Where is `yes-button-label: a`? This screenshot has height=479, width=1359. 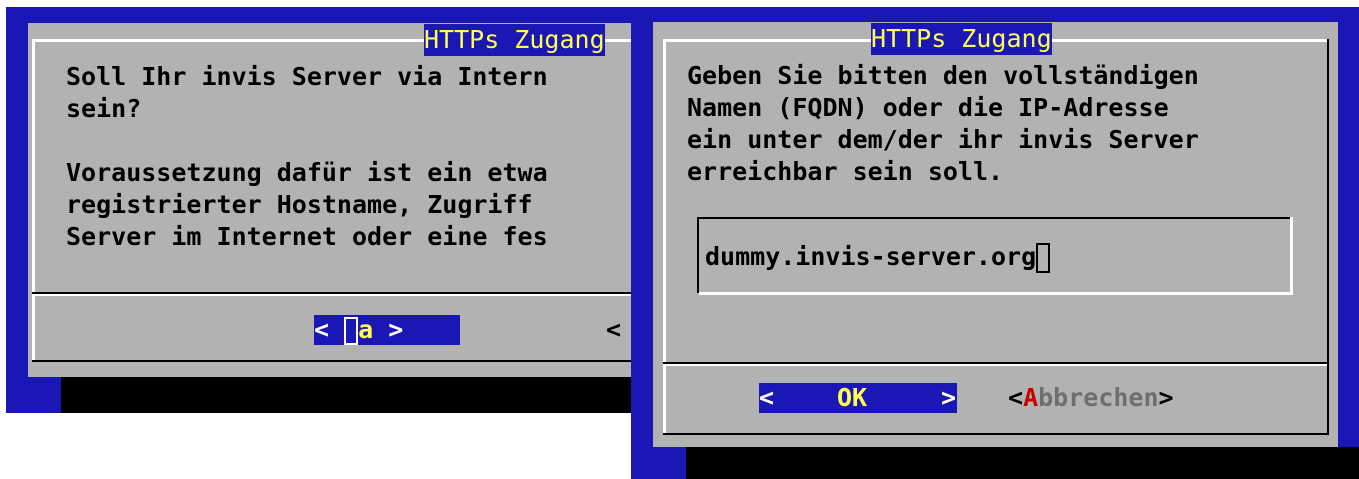
yes-button-label: a is located at coordinates (366, 329).